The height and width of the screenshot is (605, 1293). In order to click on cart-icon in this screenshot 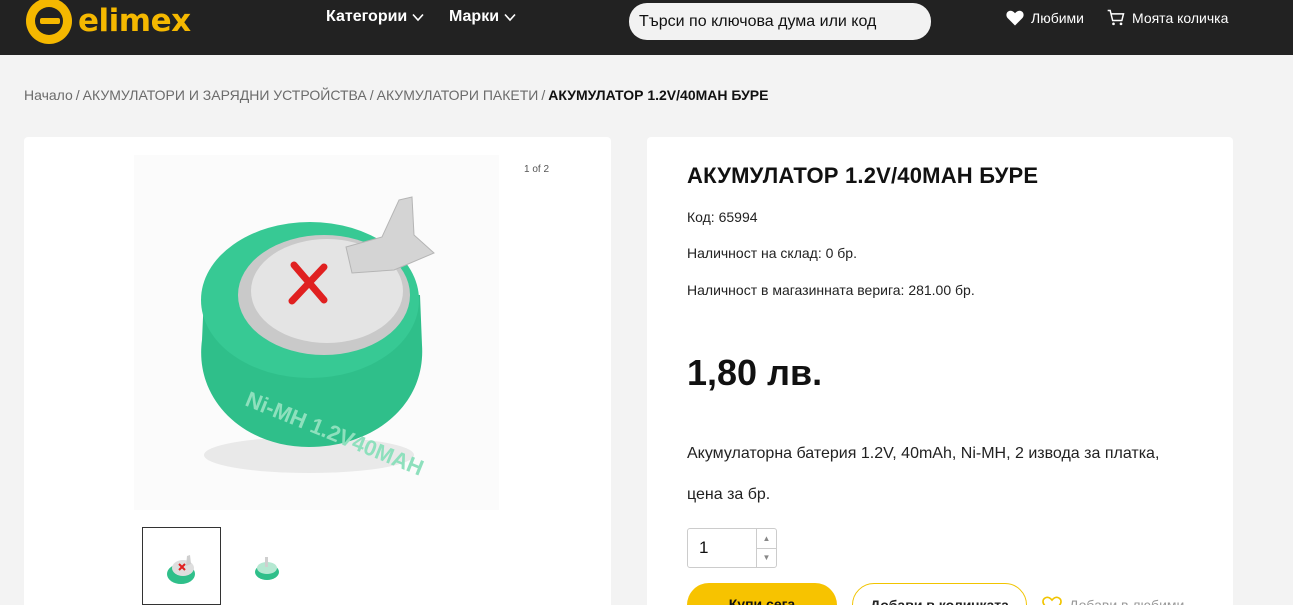, I will do `click(1116, 17)`.